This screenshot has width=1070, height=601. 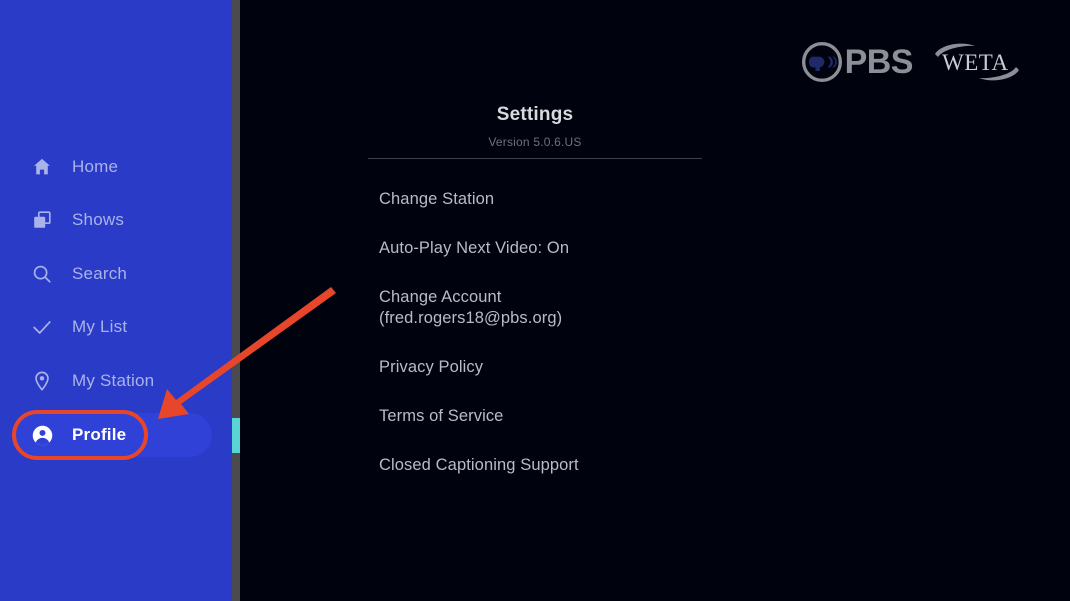 I want to click on sidebar-item-label: Profile, so click(x=99, y=434).